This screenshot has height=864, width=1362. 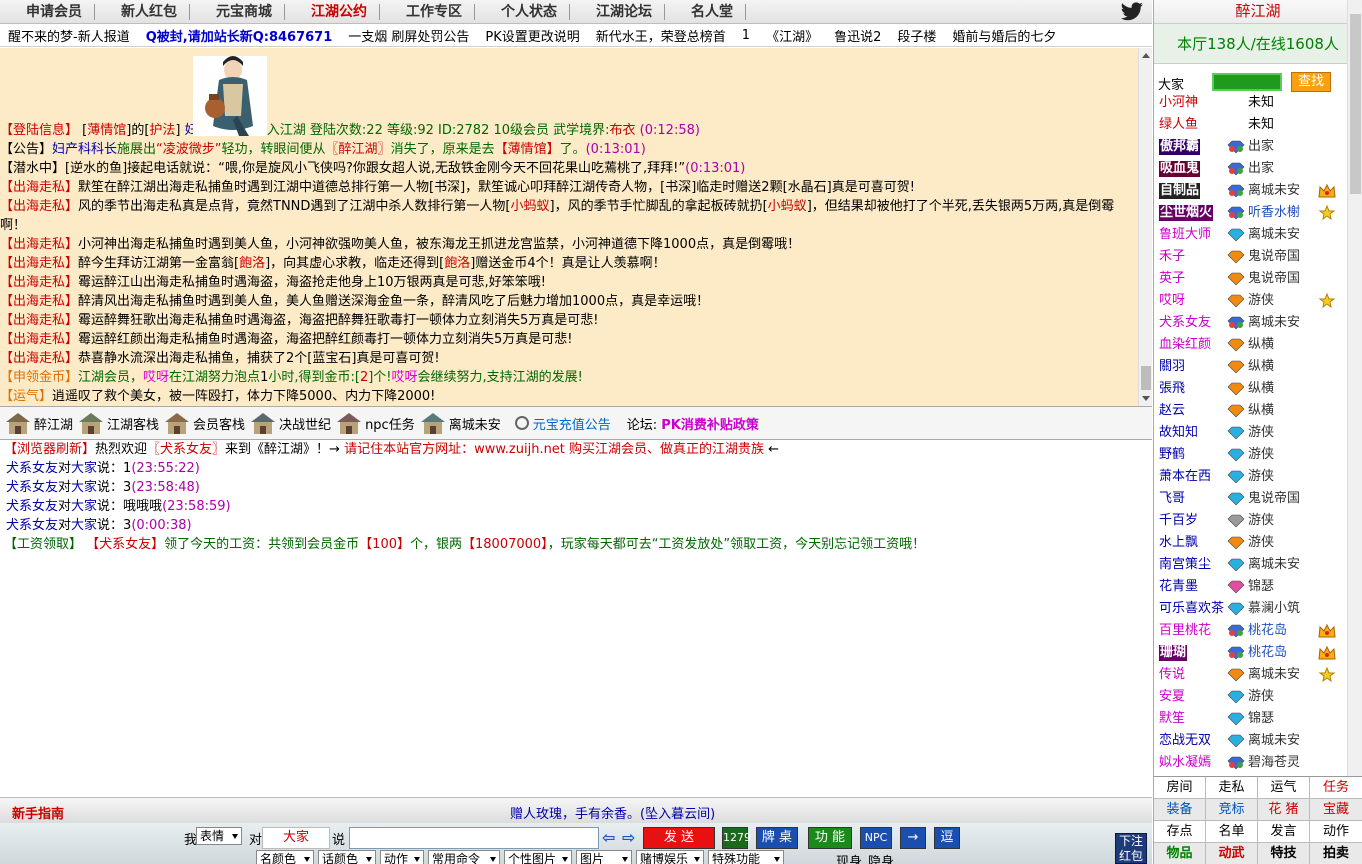 What do you see at coordinates (142, 11) in the screenshot?
I see `nav-item-1: 新人红包` at bounding box center [142, 11].